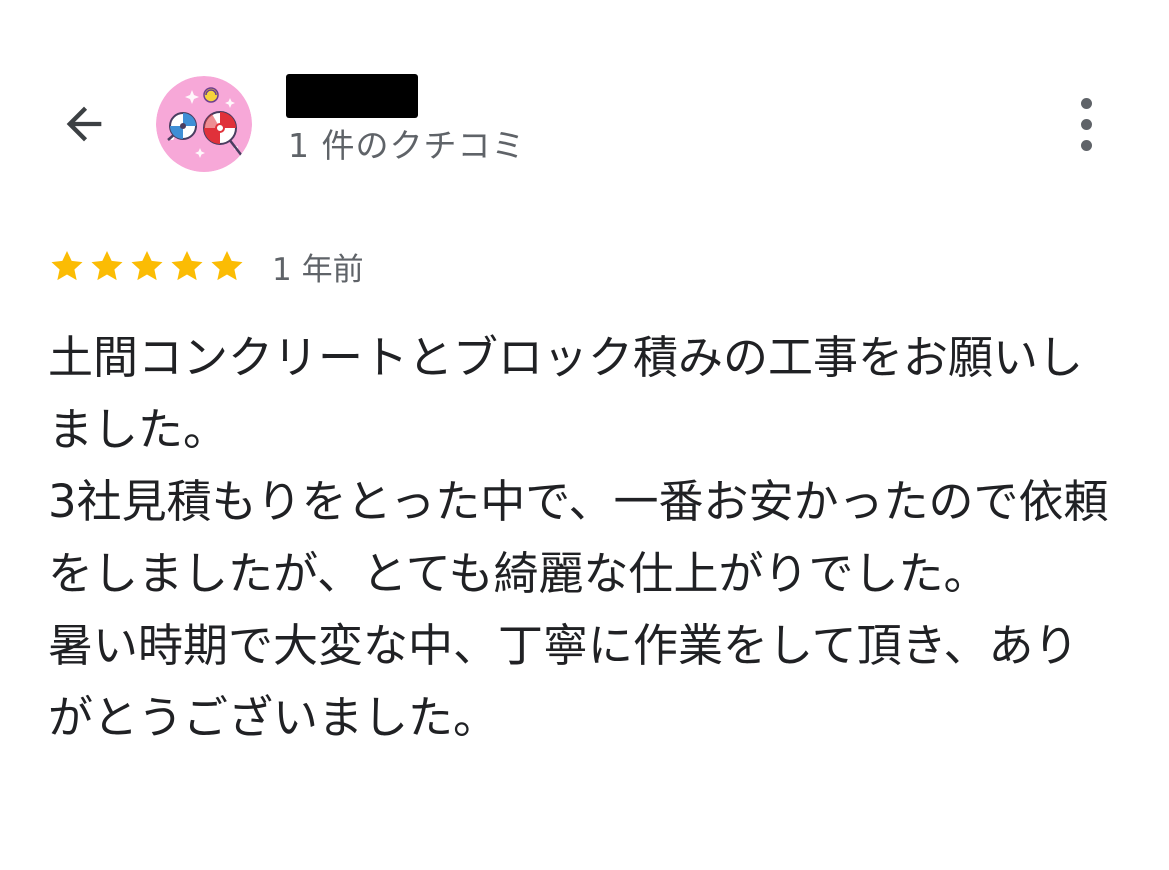 This screenshot has width=1169, height=870. I want to click on more-options-button, so click(1086, 124).